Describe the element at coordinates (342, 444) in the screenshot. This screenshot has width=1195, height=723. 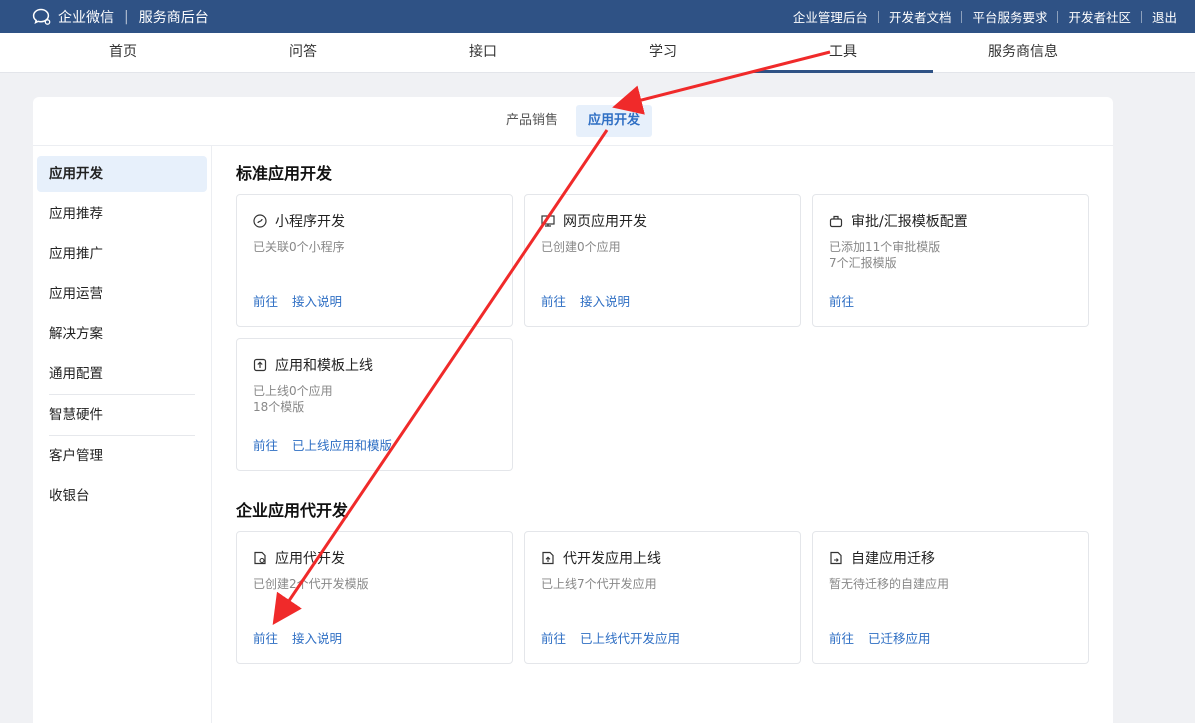
I see `card-secondary-link: 已上线应用和模版` at that location.